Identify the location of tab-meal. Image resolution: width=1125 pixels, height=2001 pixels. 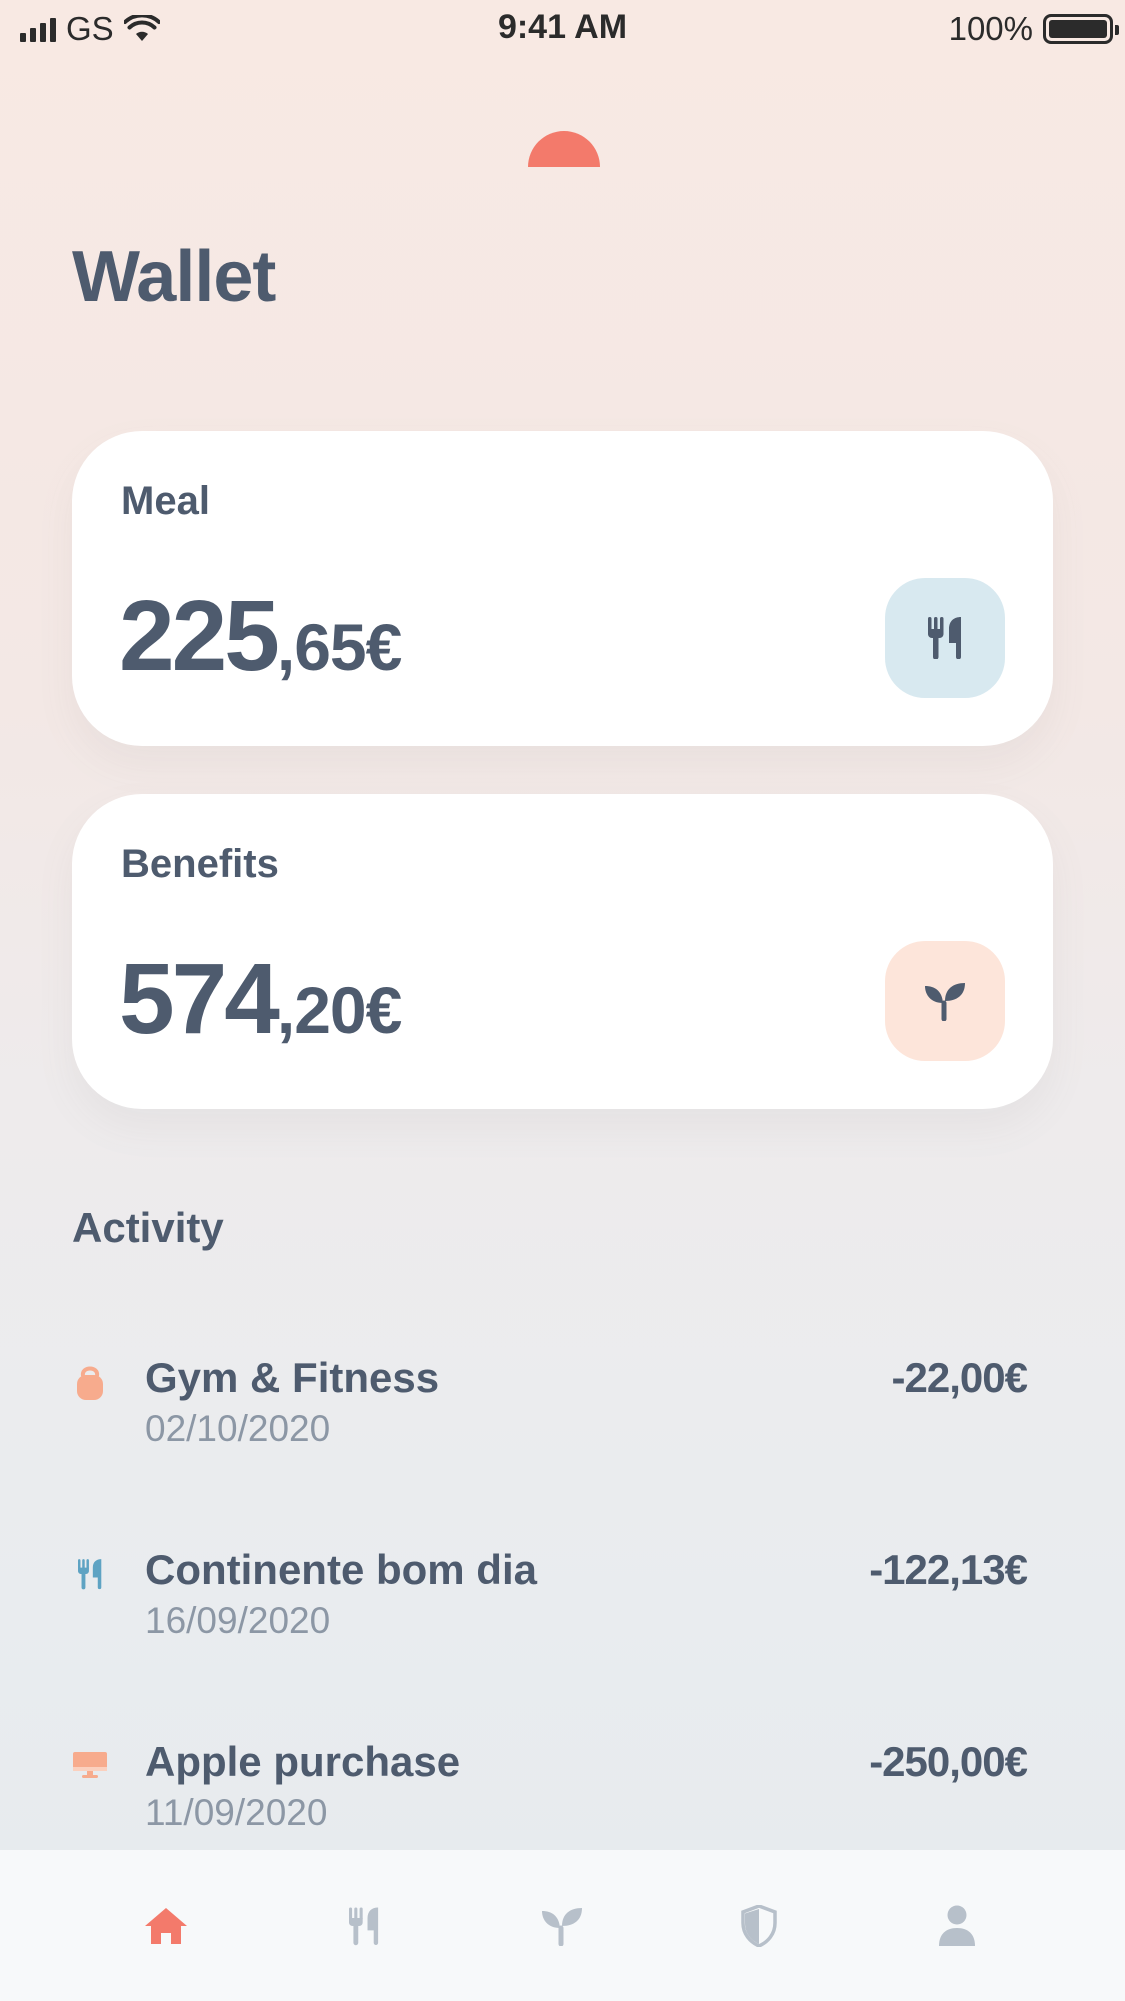
(364, 1925).